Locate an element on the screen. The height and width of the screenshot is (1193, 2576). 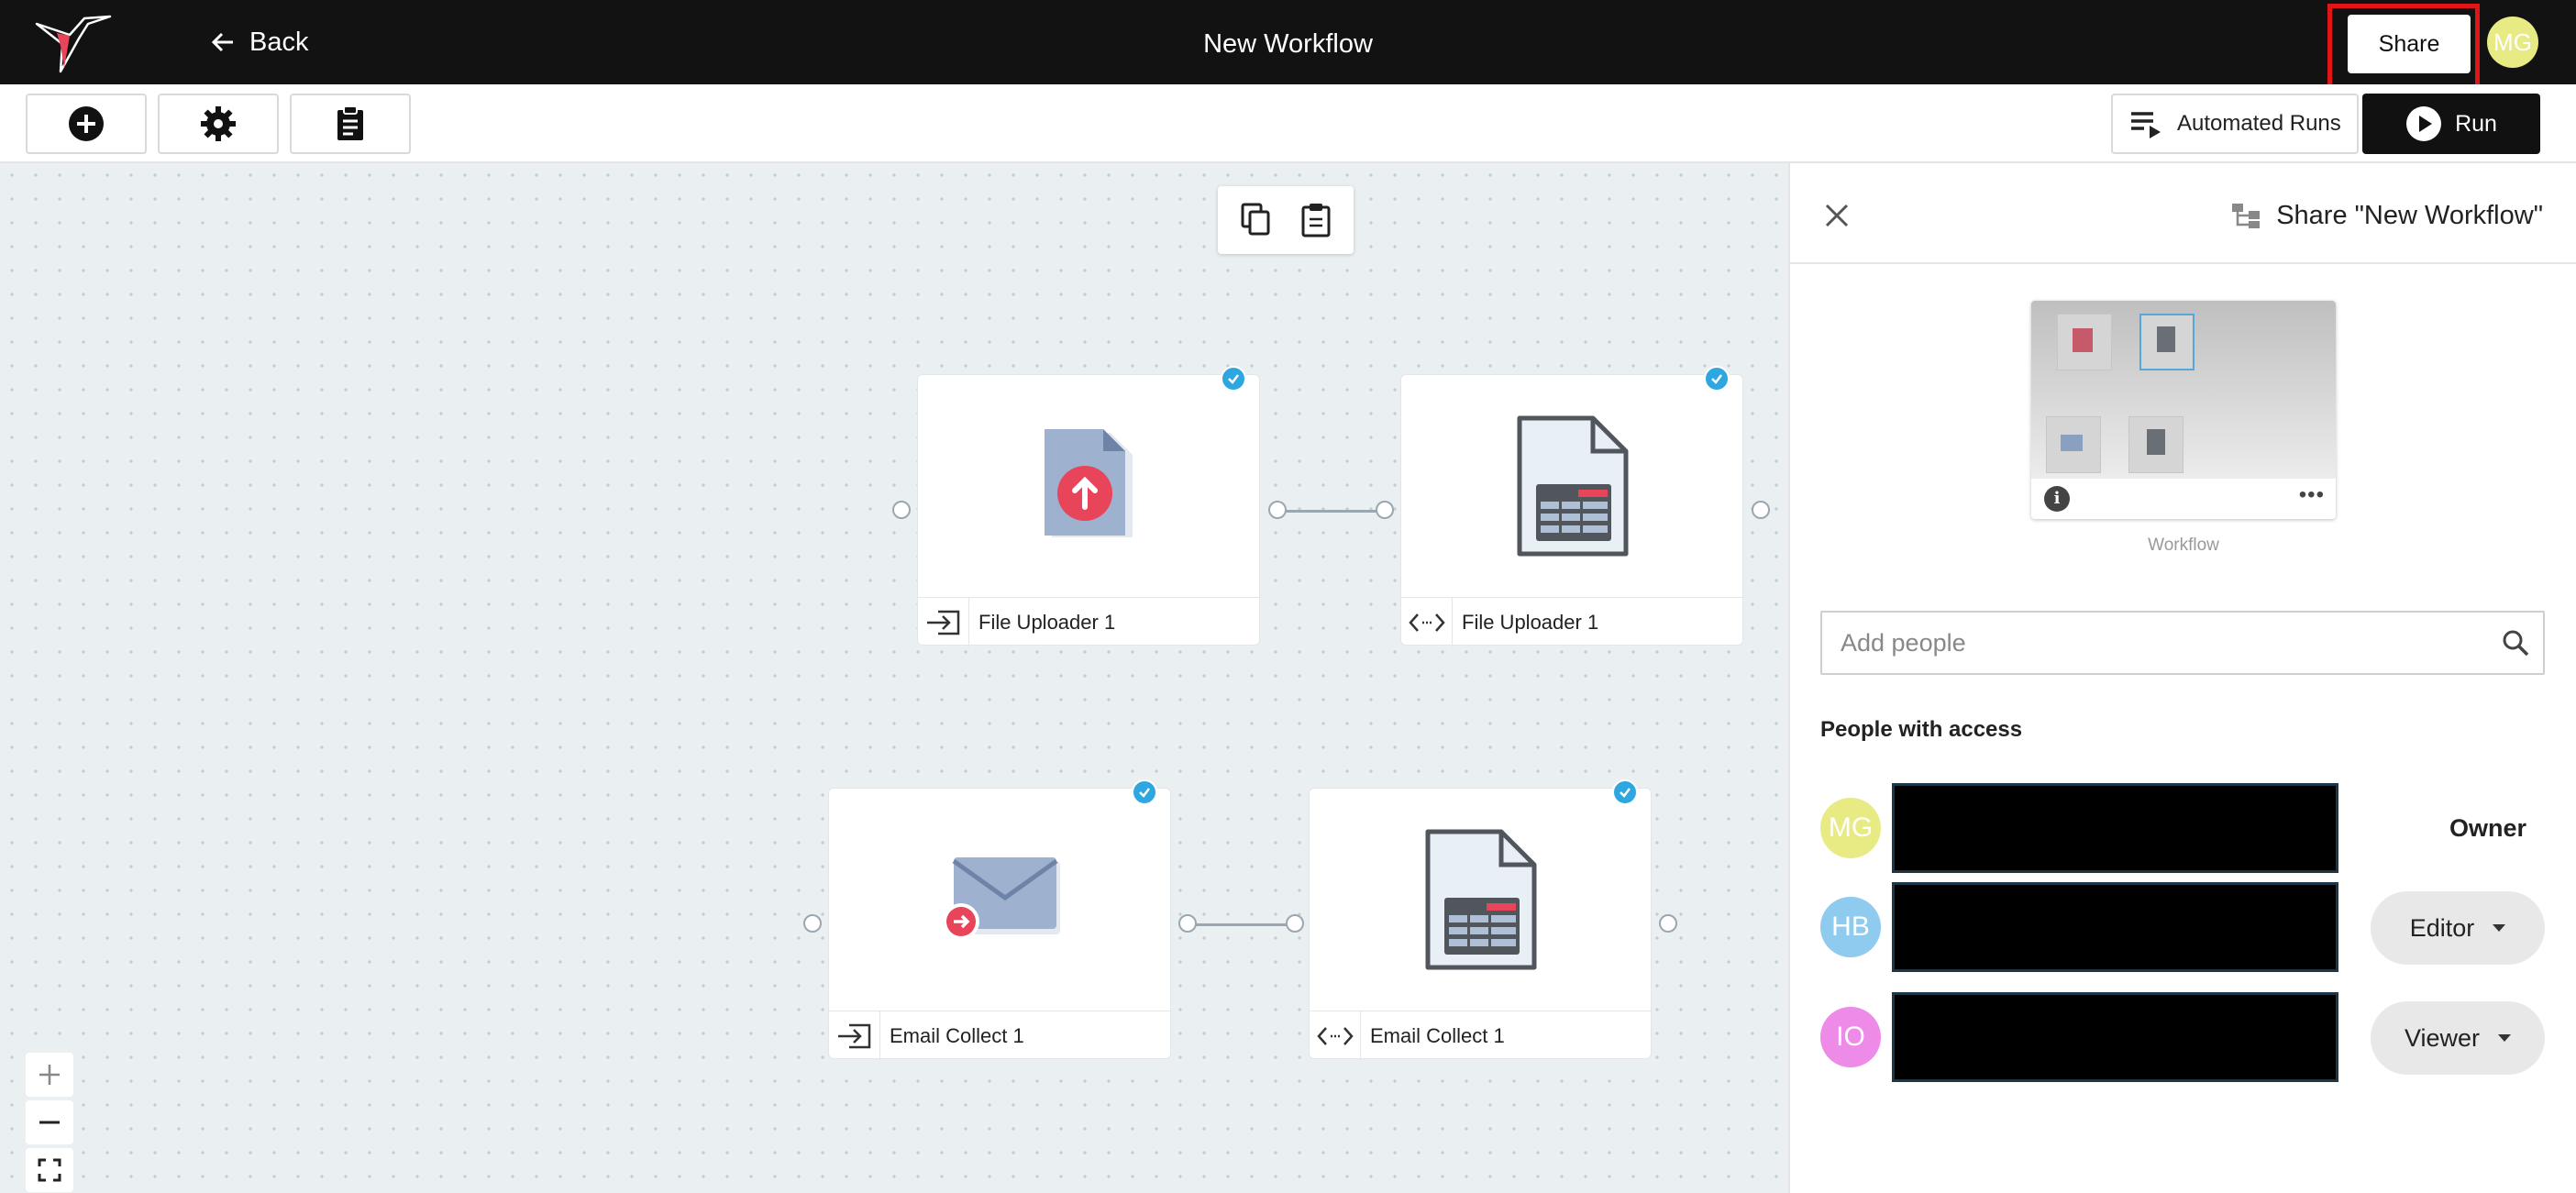
zoom-in-button is located at coordinates (49, 1075).